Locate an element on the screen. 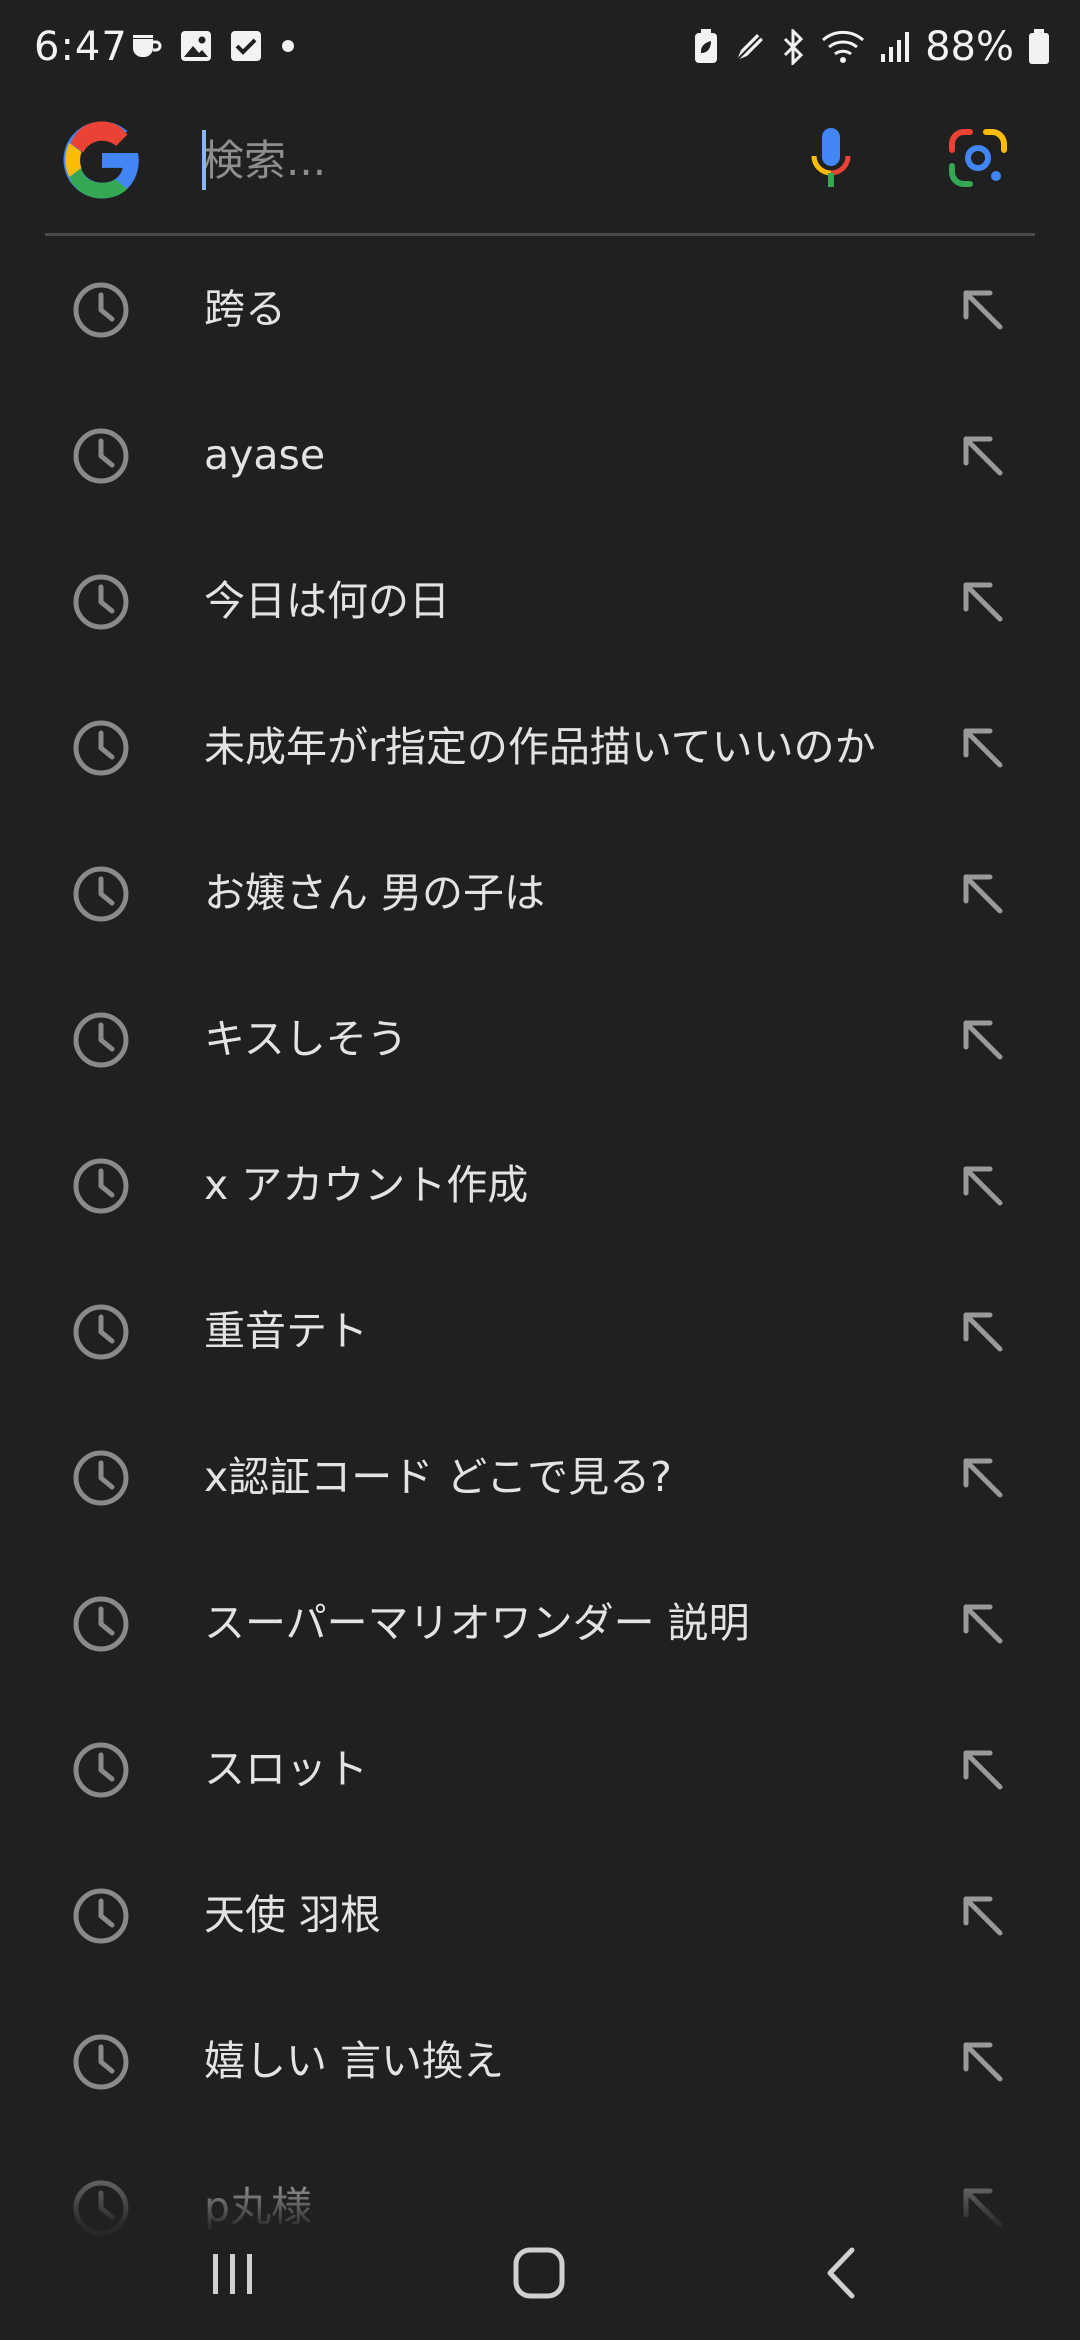 The width and height of the screenshot is (1080, 2340). history-item: スーパーマリオワンダー 説明 is located at coordinates (540, 1624).